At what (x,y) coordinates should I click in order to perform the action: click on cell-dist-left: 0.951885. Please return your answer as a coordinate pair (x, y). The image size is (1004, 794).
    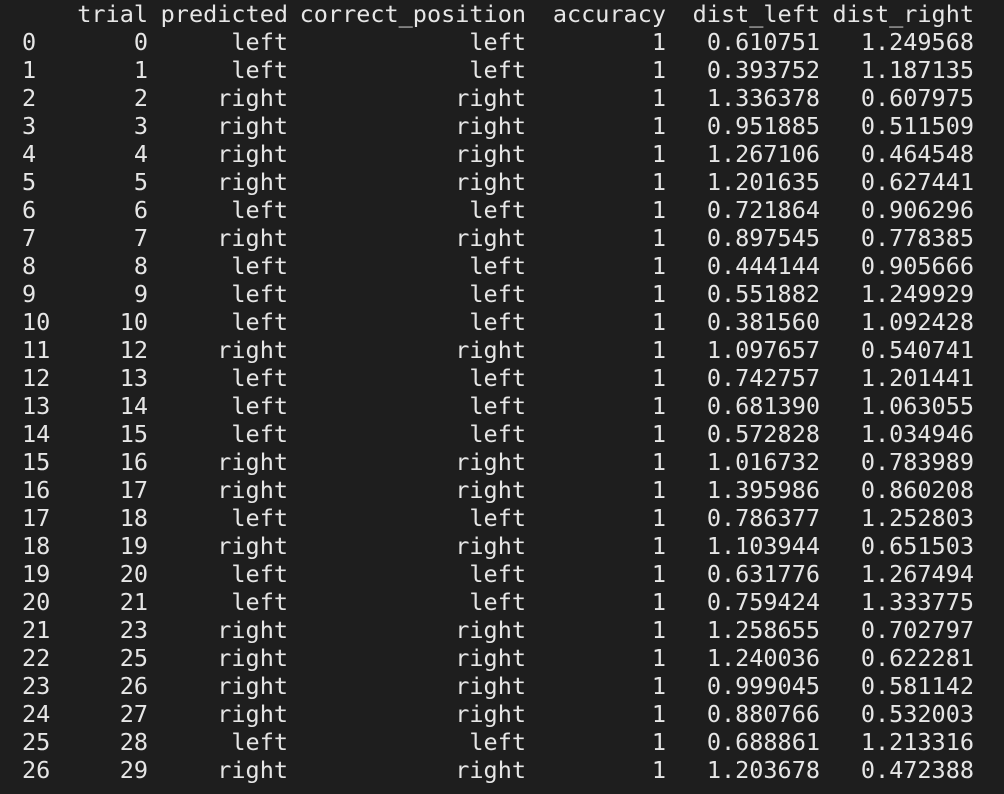
    Looking at the image, I should click on (763, 126).